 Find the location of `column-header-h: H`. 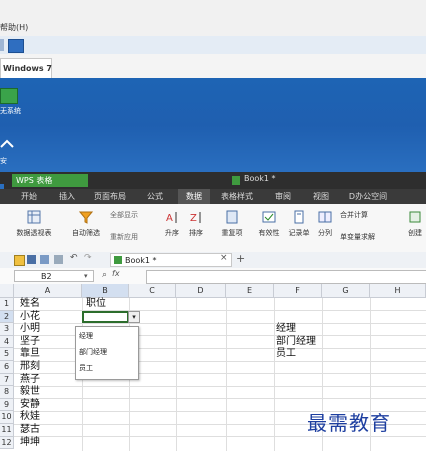

column-header-h: H is located at coordinates (398, 291).